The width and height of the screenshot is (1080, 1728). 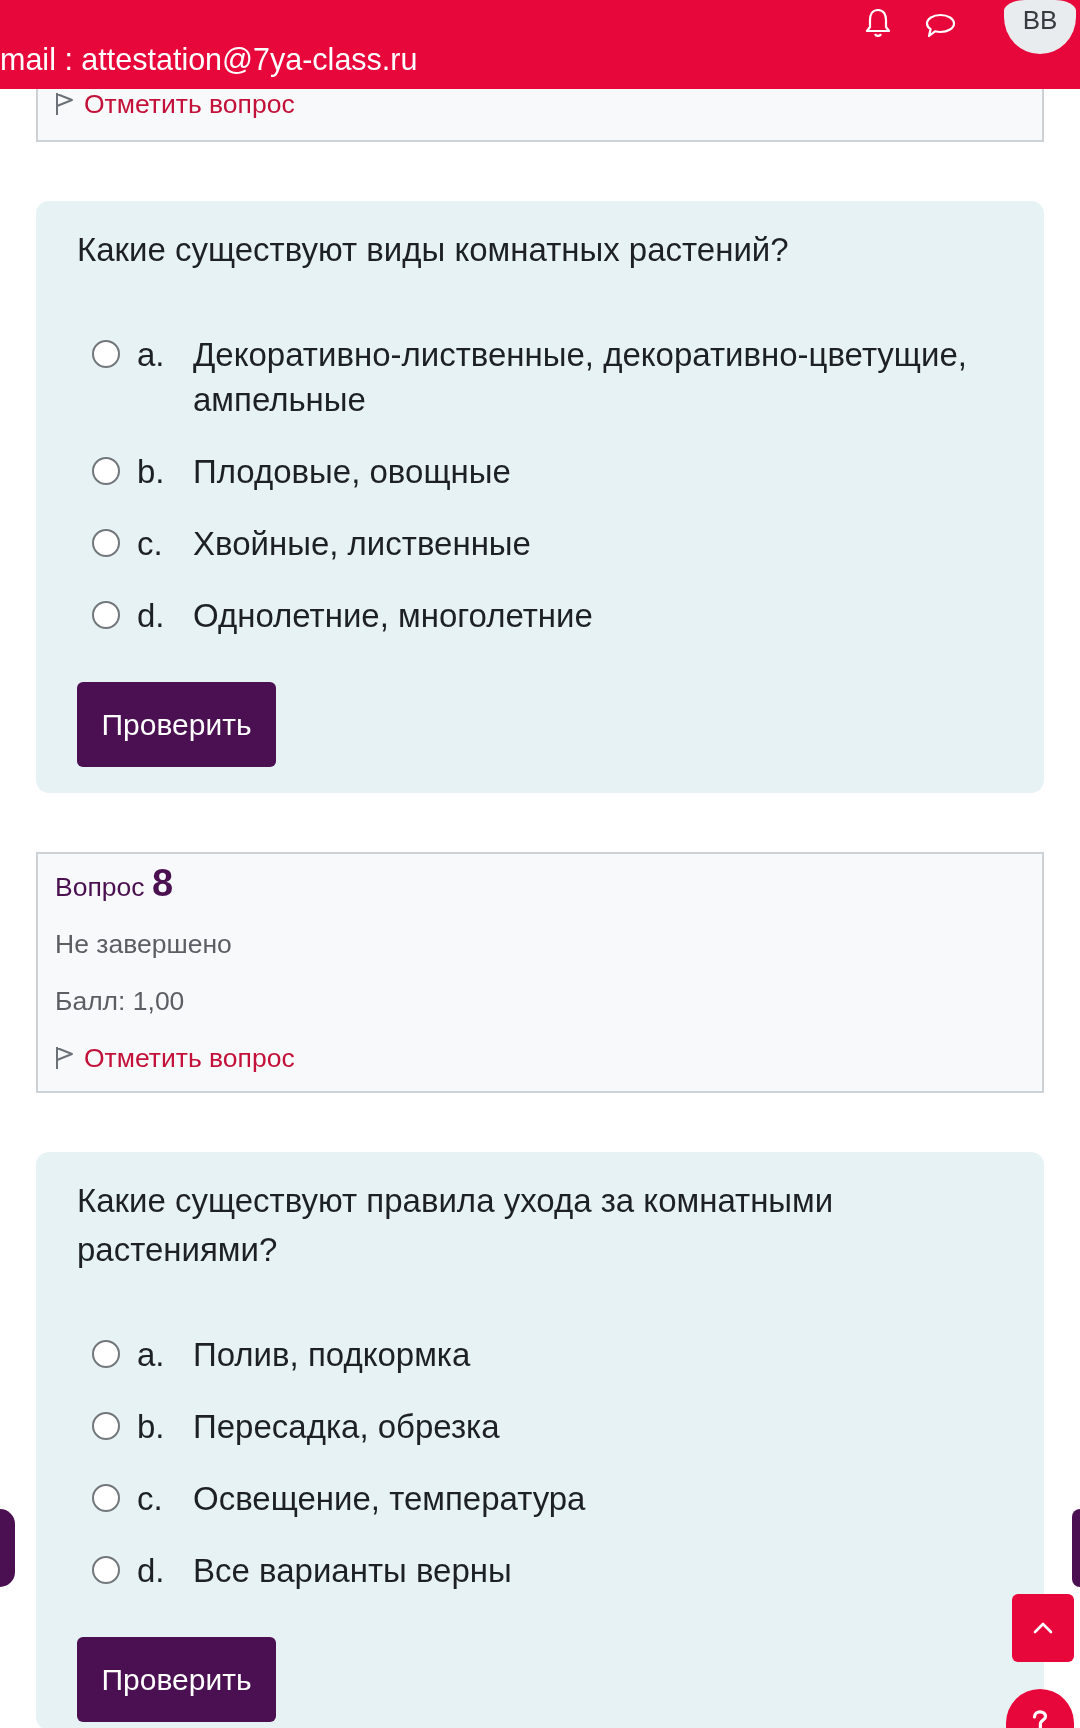 I want to click on answer-option: Освещение, температура, so click(x=598, y=1498).